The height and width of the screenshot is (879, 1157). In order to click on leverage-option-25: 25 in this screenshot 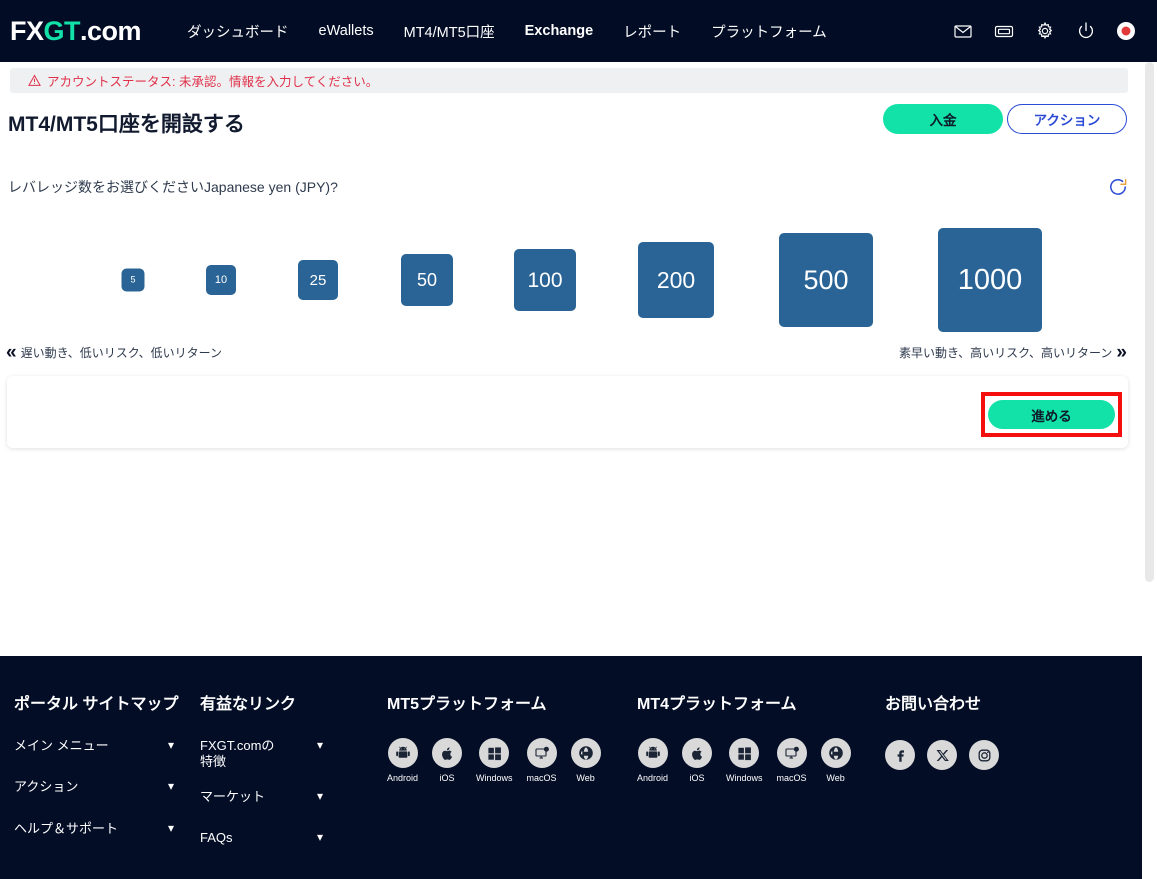, I will do `click(318, 280)`.